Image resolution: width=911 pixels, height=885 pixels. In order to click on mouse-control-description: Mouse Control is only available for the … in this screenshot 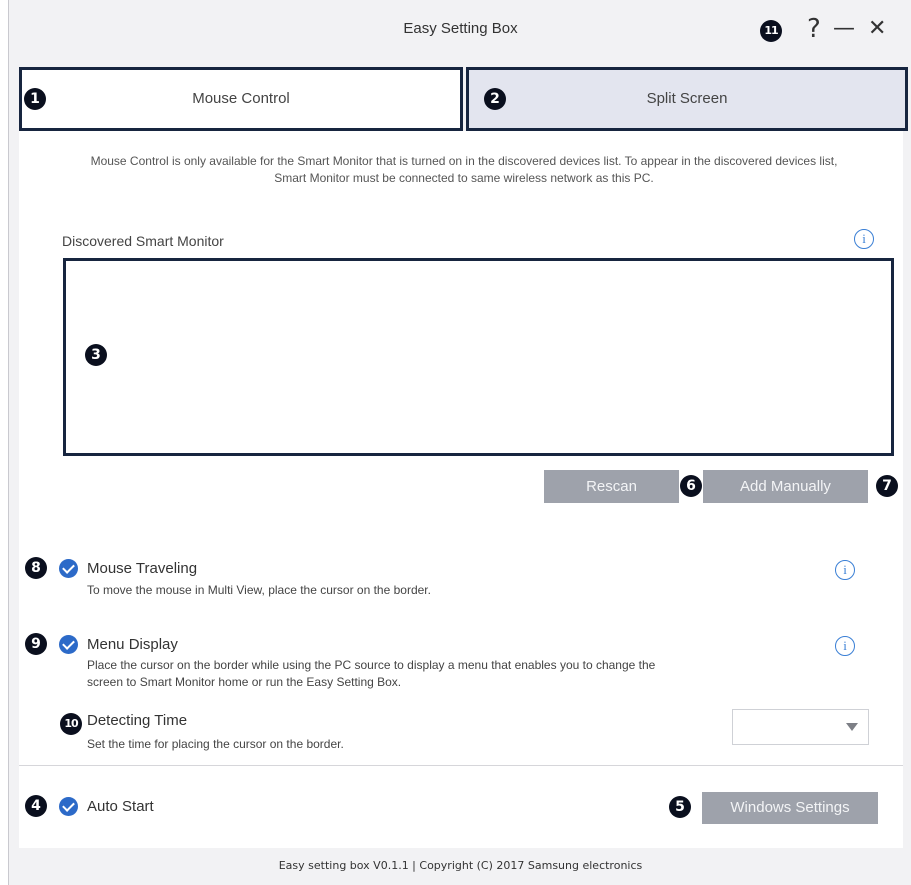, I will do `click(464, 169)`.